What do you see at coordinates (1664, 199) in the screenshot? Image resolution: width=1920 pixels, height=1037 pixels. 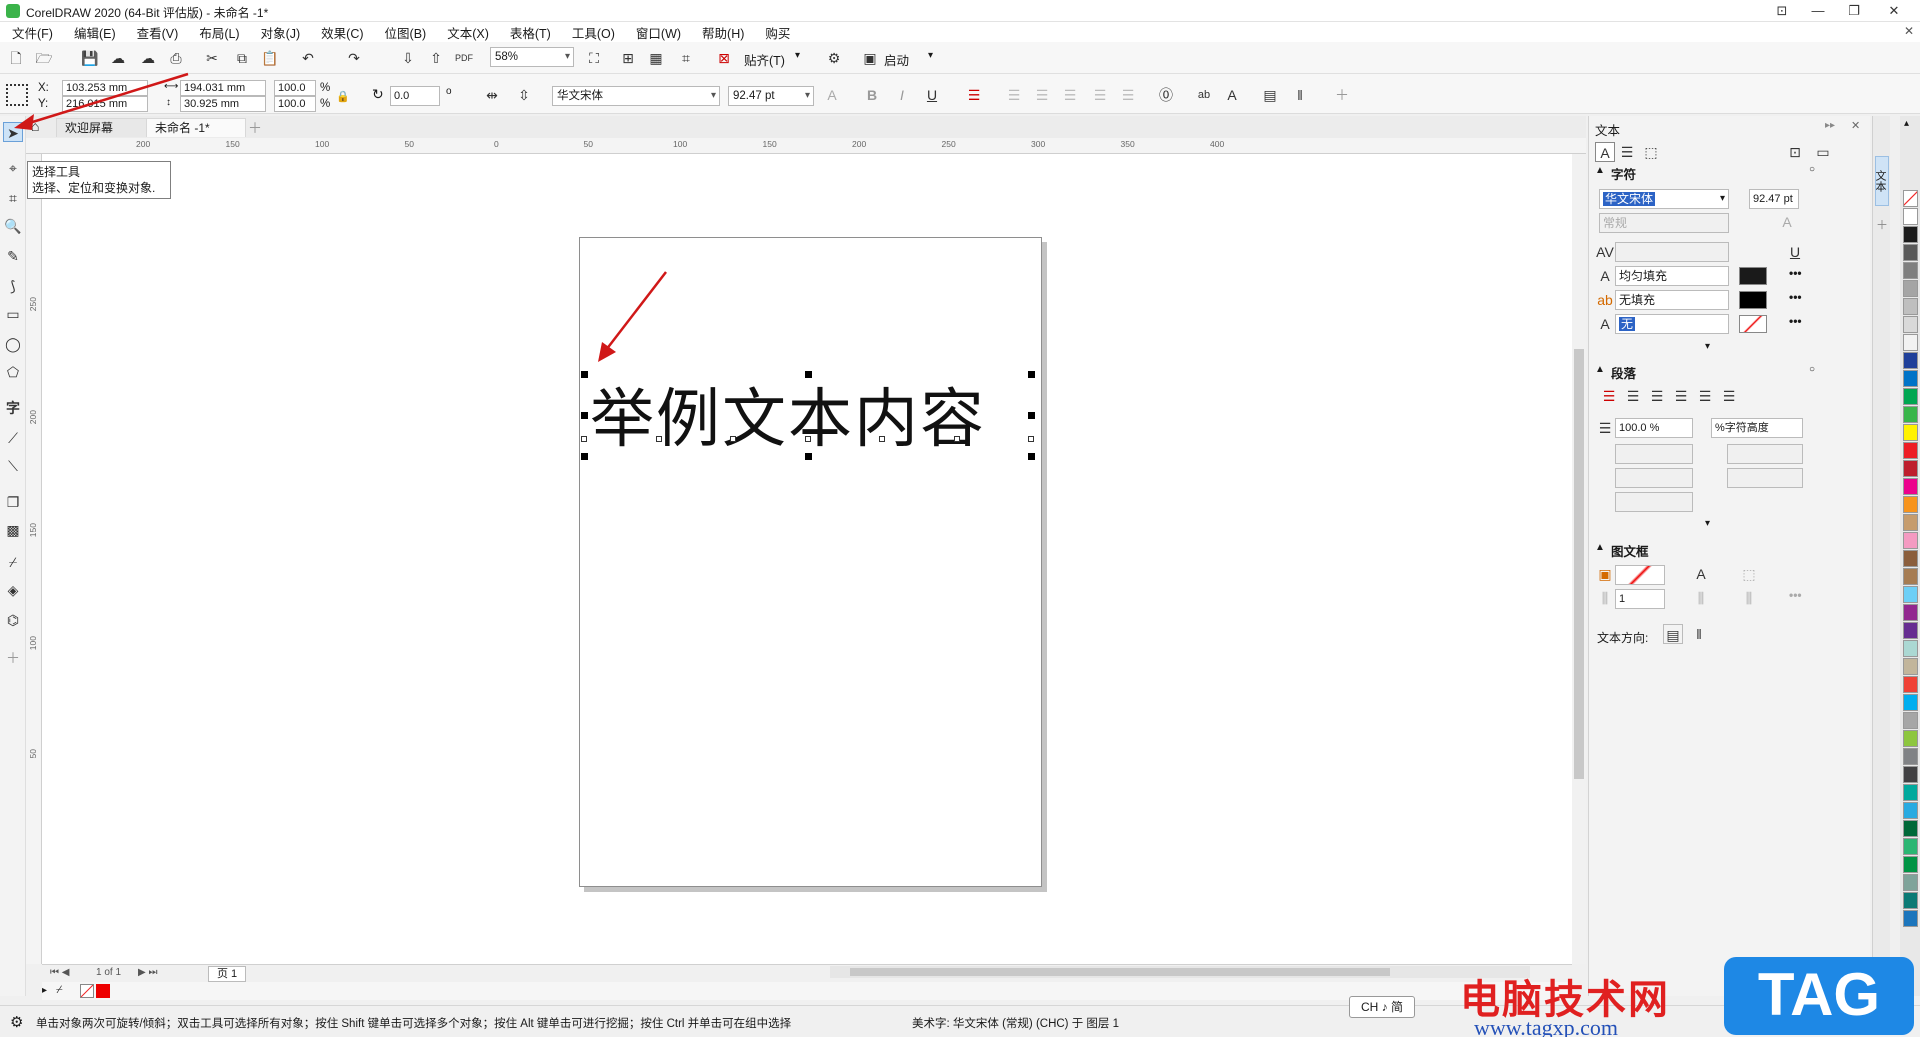 I see `docker-font-select: 华文宋体 ▾` at bounding box center [1664, 199].